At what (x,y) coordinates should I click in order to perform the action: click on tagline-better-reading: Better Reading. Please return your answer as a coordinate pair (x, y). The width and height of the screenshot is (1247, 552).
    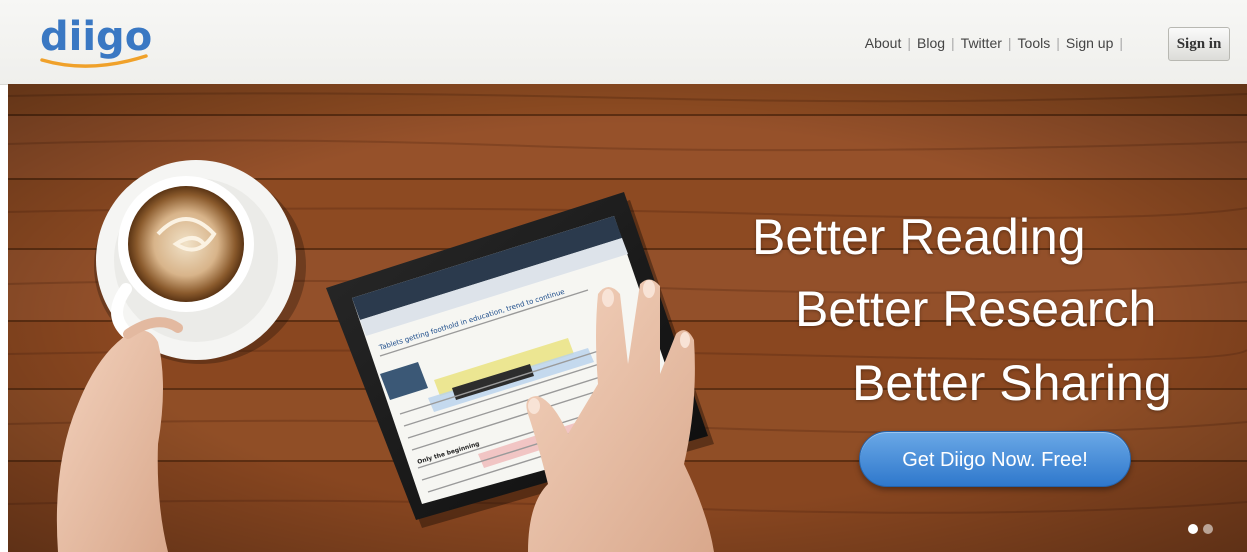
    Looking at the image, I should click on (919, 237).